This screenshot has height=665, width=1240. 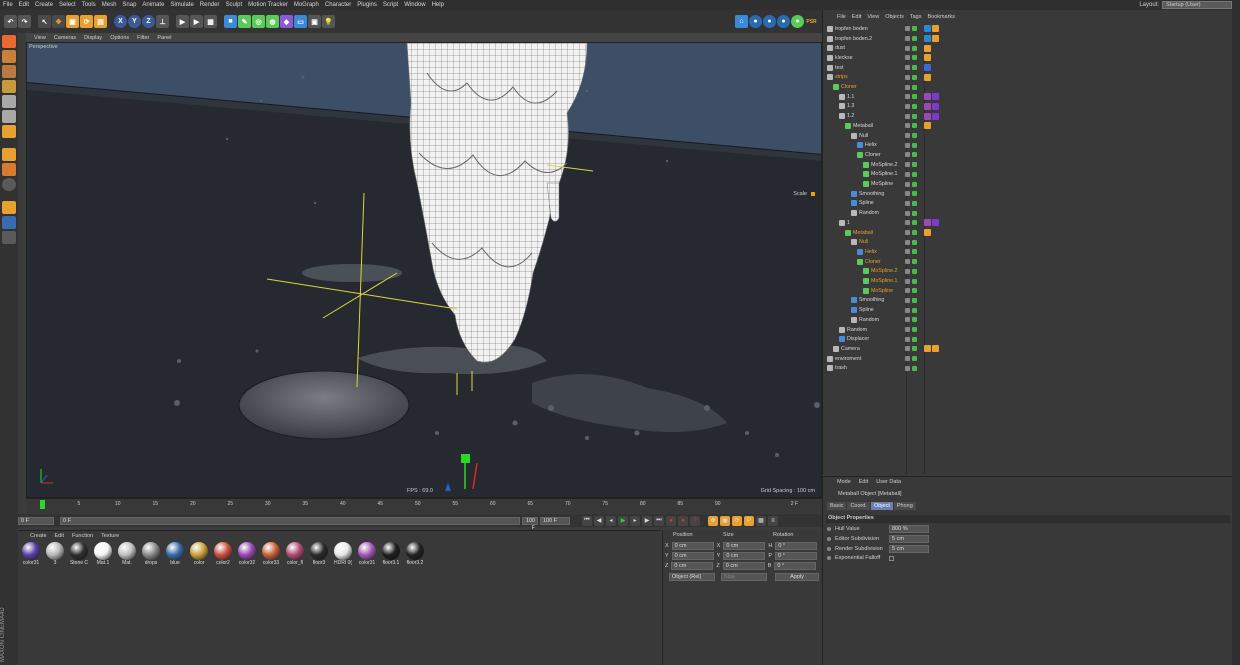 What do you see at coordinates (882, 291) in the screenshot?
I see `object-name: MoSpline` at bounding box center [882, 291].